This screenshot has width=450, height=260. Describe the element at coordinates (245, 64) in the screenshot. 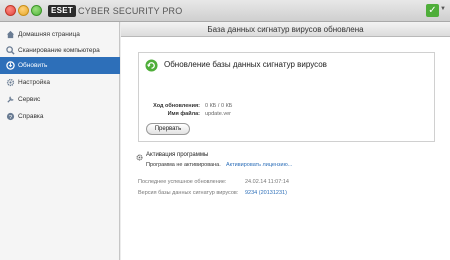

I see `update-title: Обновление базы данных сигнатур вирусов` at that location.